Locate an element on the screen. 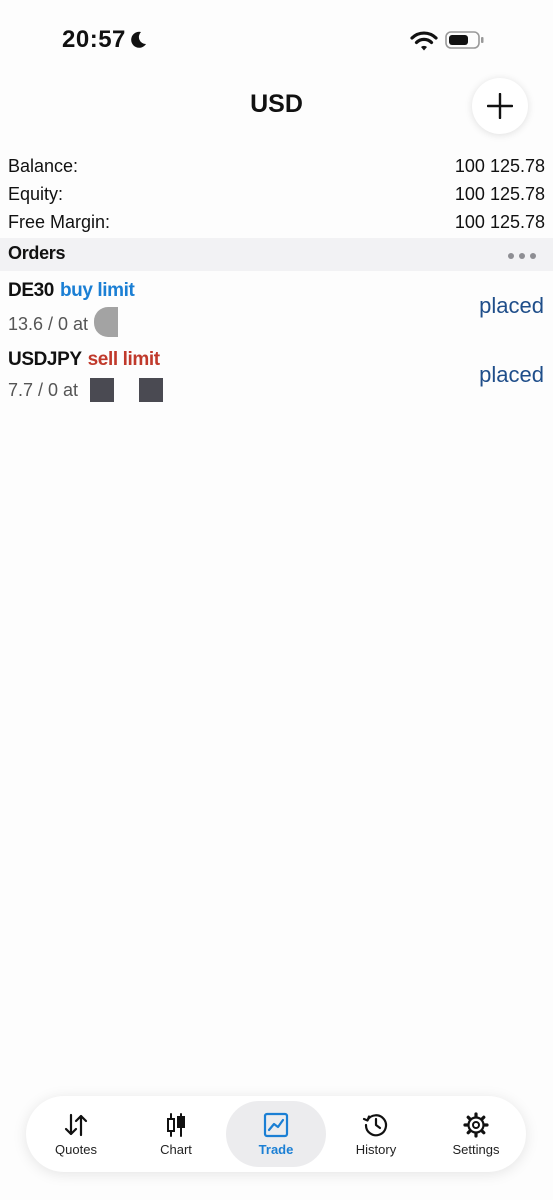 This screenshot has height=1200, width=553. gear-icon is located at coordinates (476, 1125).